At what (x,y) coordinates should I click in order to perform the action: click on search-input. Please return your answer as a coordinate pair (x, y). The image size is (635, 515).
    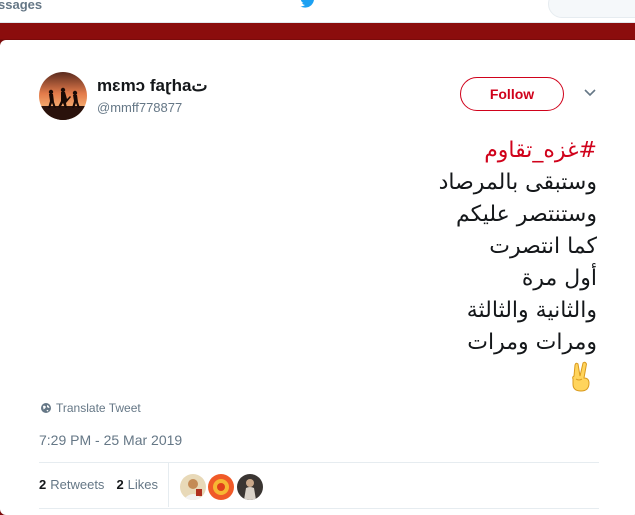
    Looking at the image, I should click on (591, 9).